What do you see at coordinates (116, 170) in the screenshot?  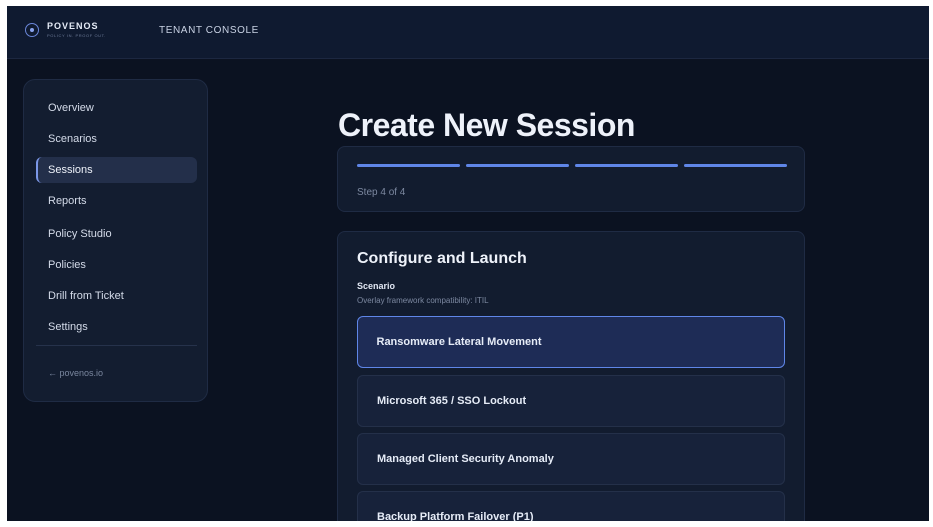 I see `sidebar-item-sessions: Sessions` at bounding box center [116, 170].